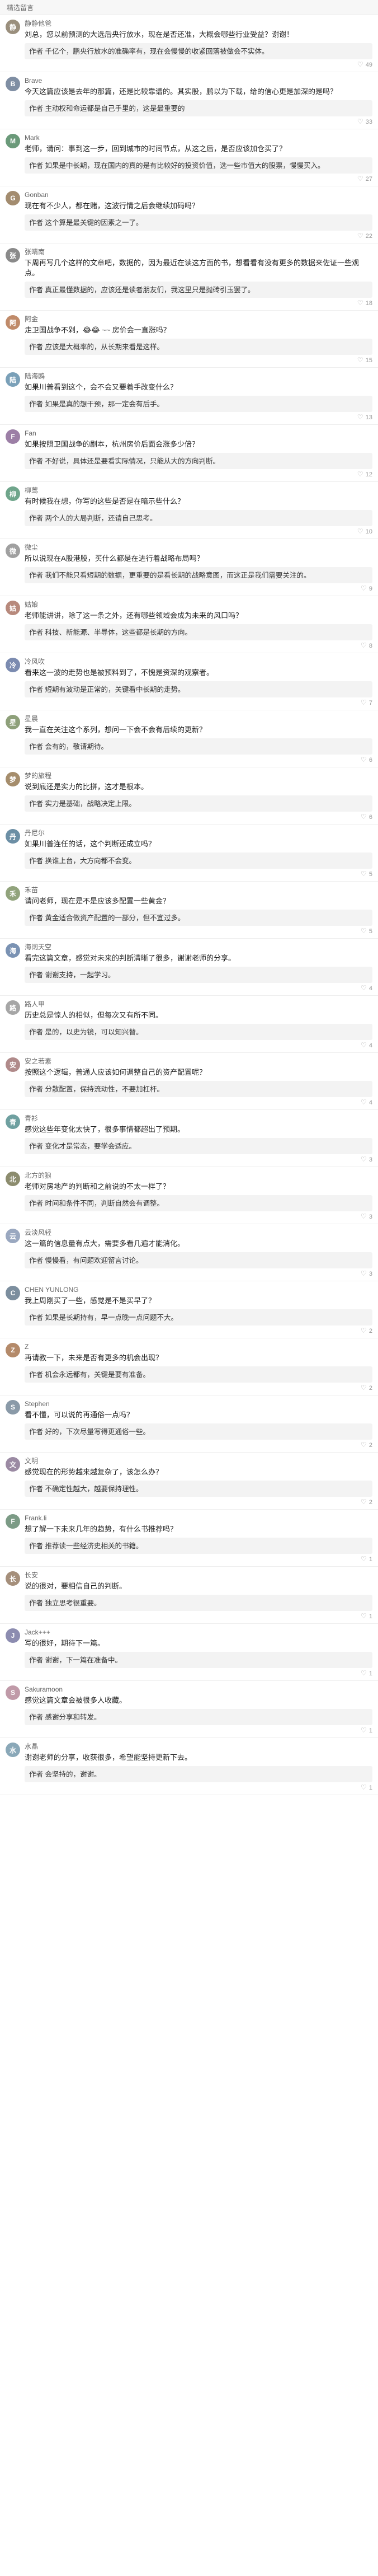 This screenshot has width=378, height=2576. What do you see at coordinates (13, 665) in the screenshot?
I see `avatar: 冷` at bounding box center [13, 665].